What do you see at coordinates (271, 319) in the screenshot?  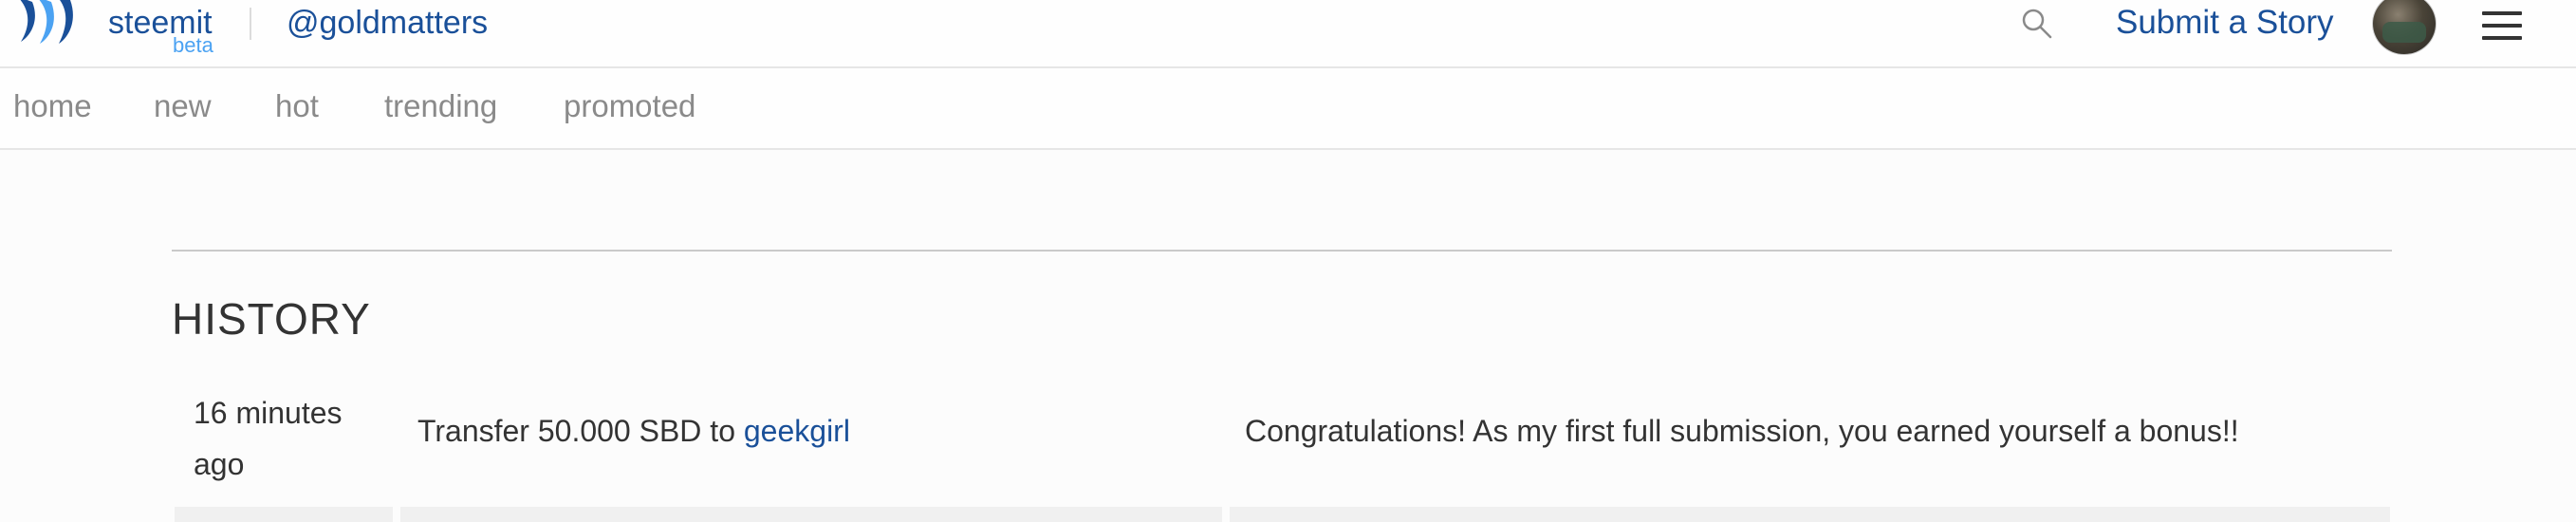 I see `history-title: HISTORY` at bounding box center [271, 319].